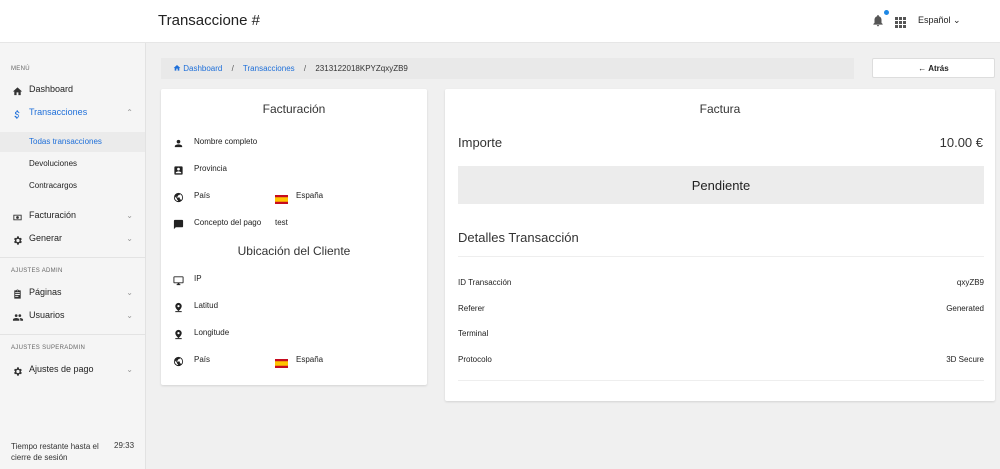 Image resolution: width=1000 pixels, height=469 pixels. What do you see at coordinates (294, 143) in the screenshot?
I see `billing-row-nombre: Nombre completo` at bounding box center [294, 143].